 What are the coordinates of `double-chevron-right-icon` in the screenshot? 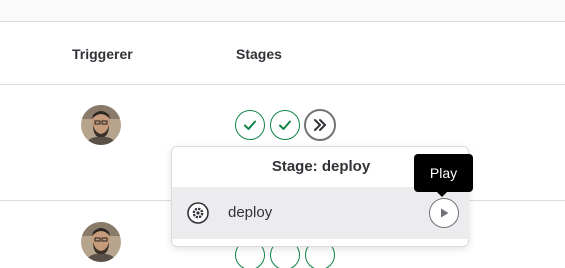 It's located at (320, 125).